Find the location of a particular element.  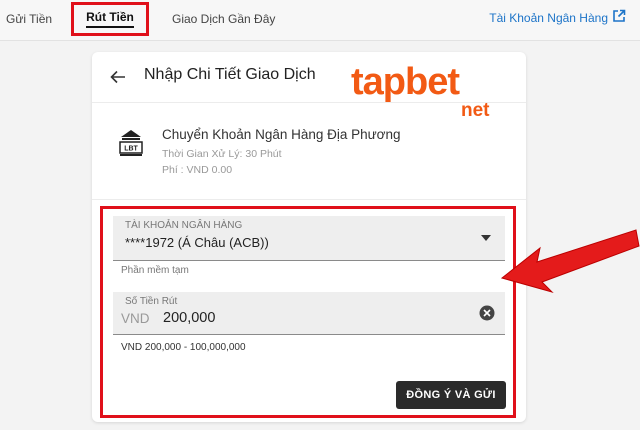

tab-deposit: Gửi Tiền is located at coordinates (29, 19).